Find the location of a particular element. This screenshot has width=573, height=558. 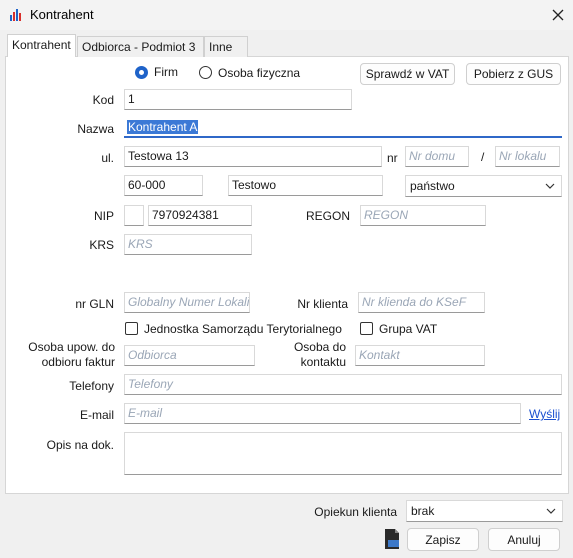

opiekun-select-value: brak is located at coordinates (423, 511).